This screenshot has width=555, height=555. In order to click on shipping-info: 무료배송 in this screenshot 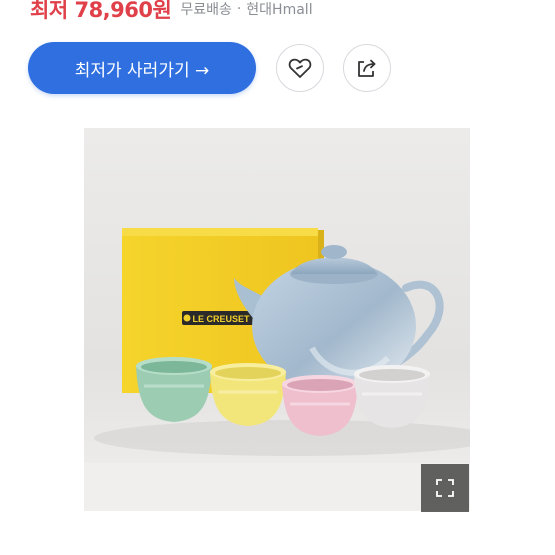, I will do `click(206, 10)`.